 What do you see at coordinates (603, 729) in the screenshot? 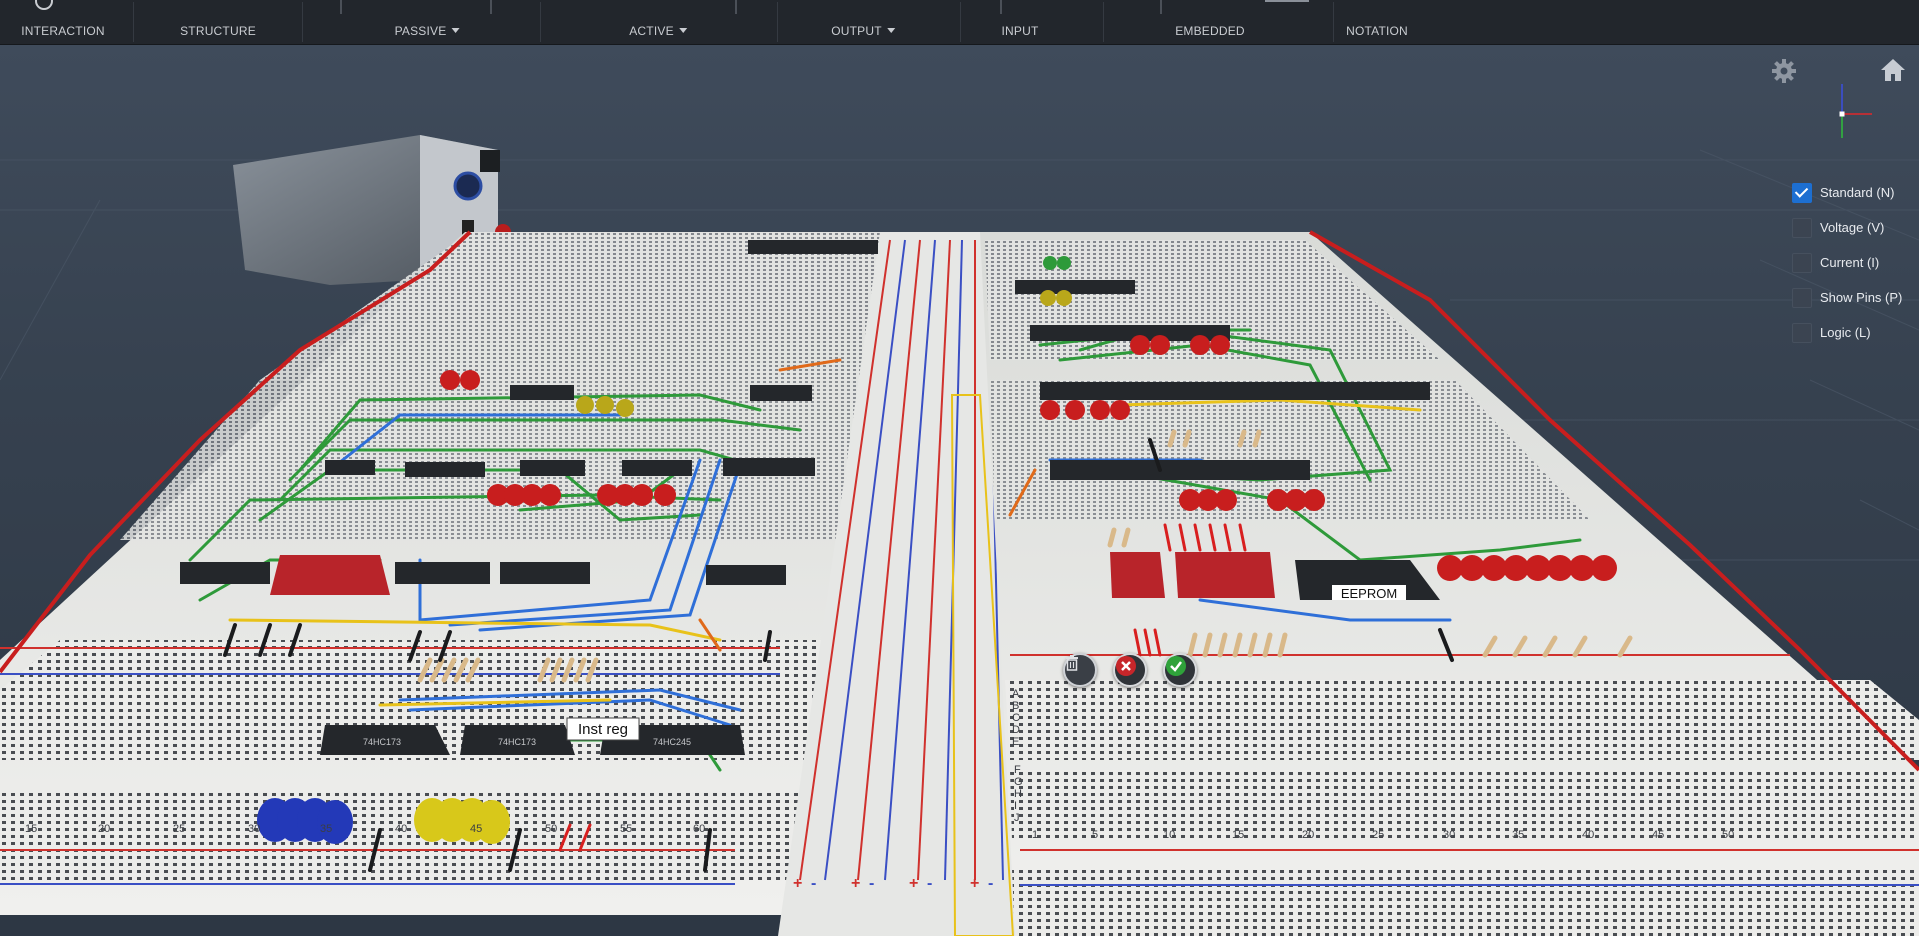
I see `inst-reg-label: Inst reg` at bounding box center [603, 729].